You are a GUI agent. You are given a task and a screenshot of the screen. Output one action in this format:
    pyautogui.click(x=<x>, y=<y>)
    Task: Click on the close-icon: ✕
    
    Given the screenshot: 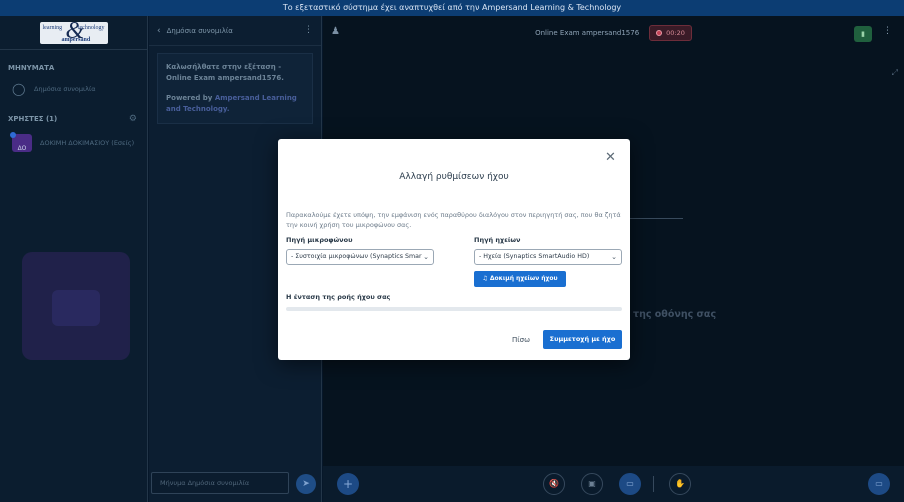 What is the action you would take?
    pyautogui.click(x=610, y=157)
    